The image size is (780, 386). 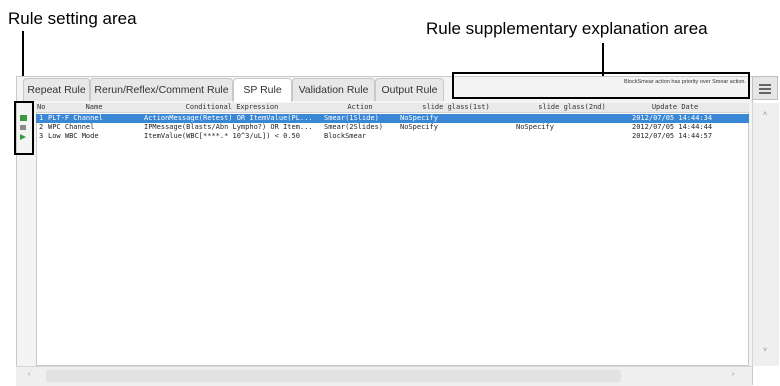 What do you see at coordinates (354, 127) in the screenshot?
I see `cell-action: Smear(2Slides)` at bounding box center [354, 127].